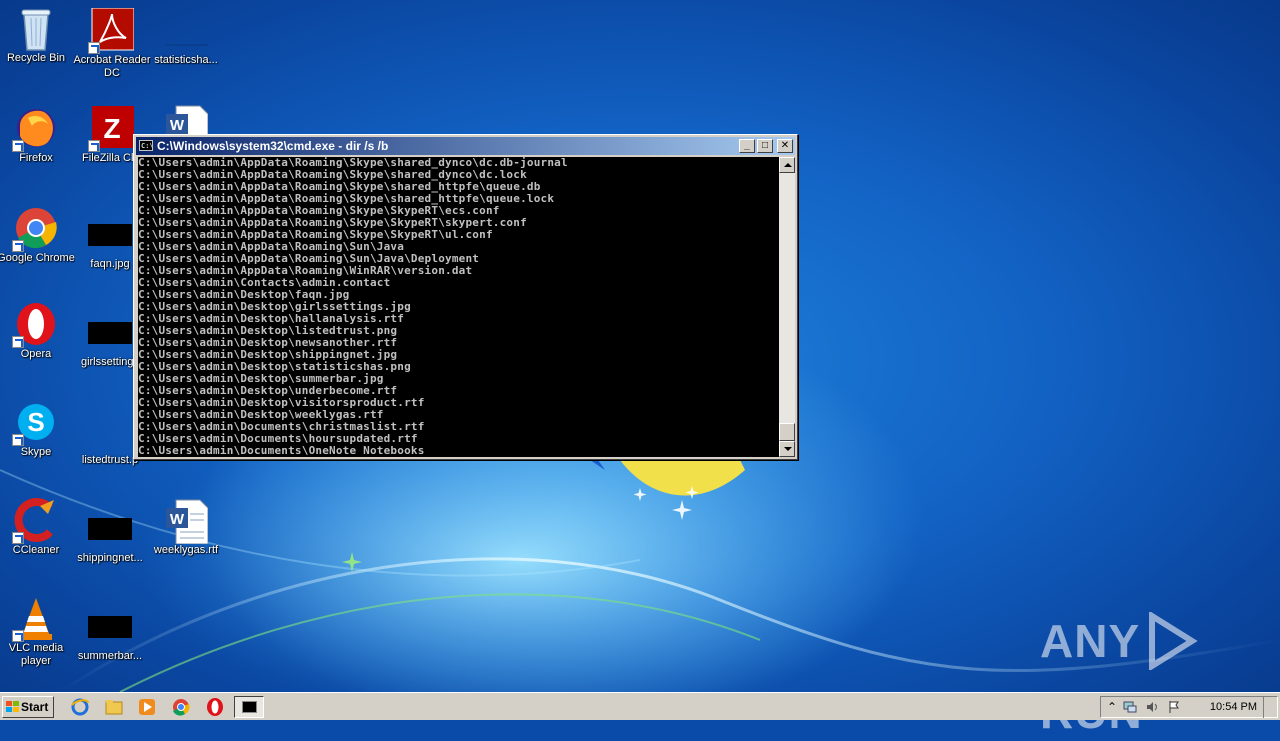 The image size is (1280, 741). I want to click on opera-taskbar-icon, so click(215, 707).